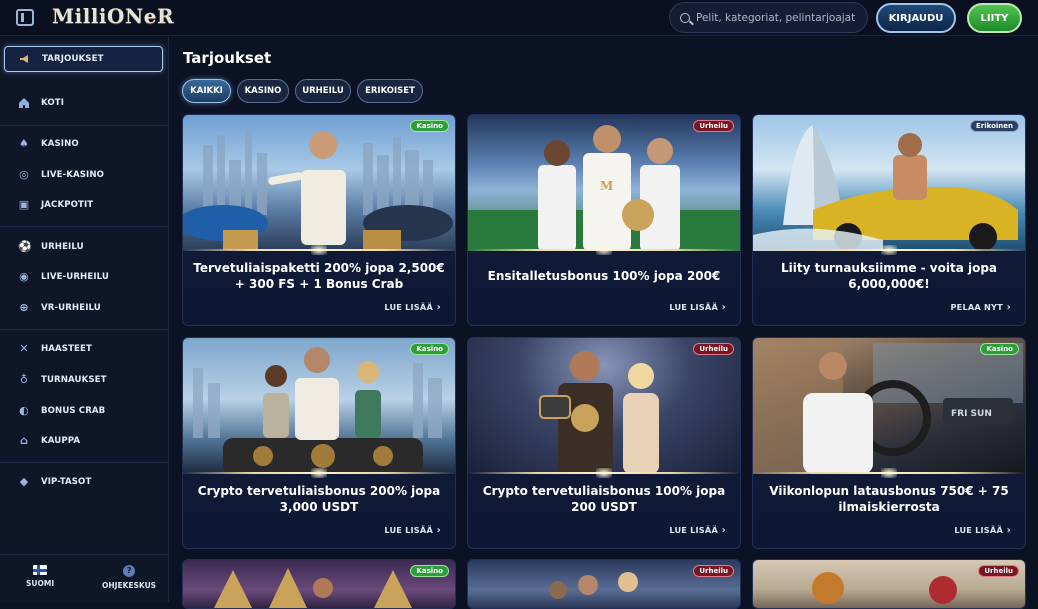 The width and height of the screenshot is (1038, 609). Describe the element at coordinates (73, 175) in the screenshot. I see `sidebar-item-label: LIVE-KASINO` at that location.